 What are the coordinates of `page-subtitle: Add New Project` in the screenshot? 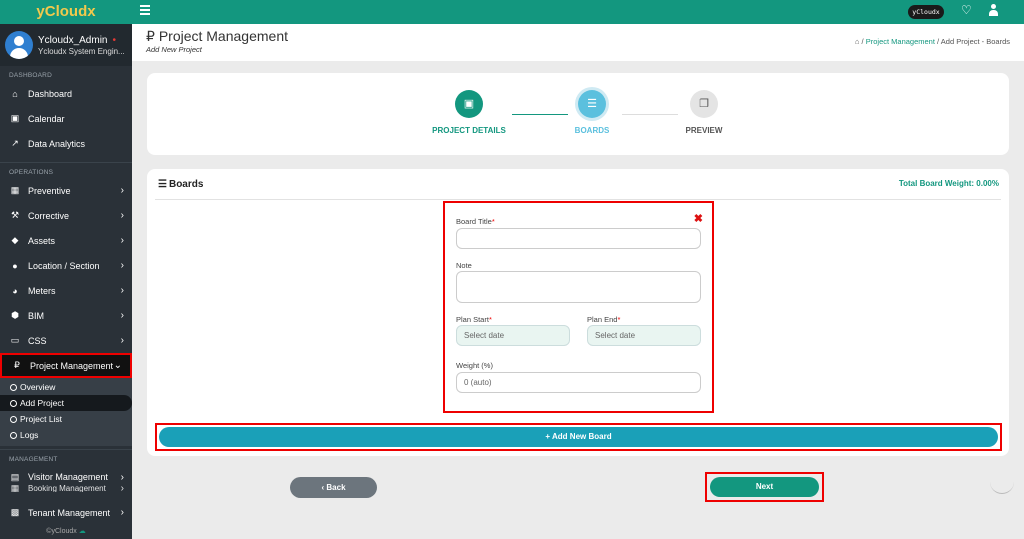 It's located at (174, 49).